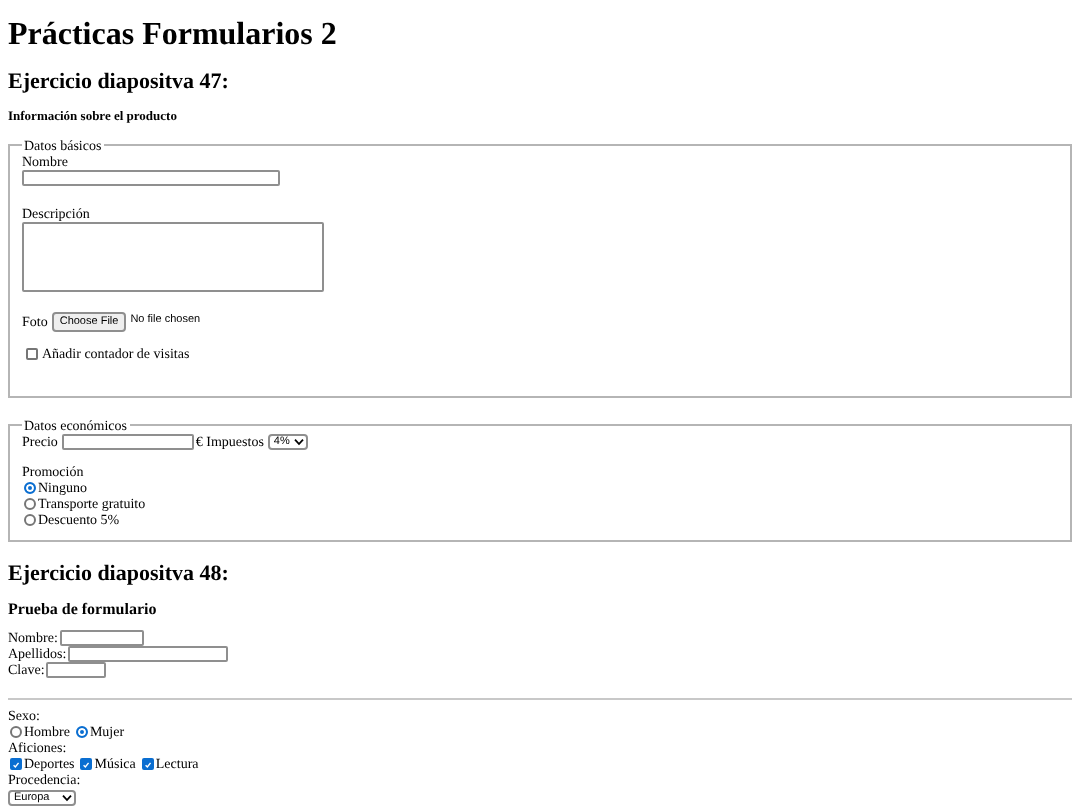 This screenshot has width=1080, height=810. I want to click on page-title: Prácticas Formularios 2, so click(172, 36).